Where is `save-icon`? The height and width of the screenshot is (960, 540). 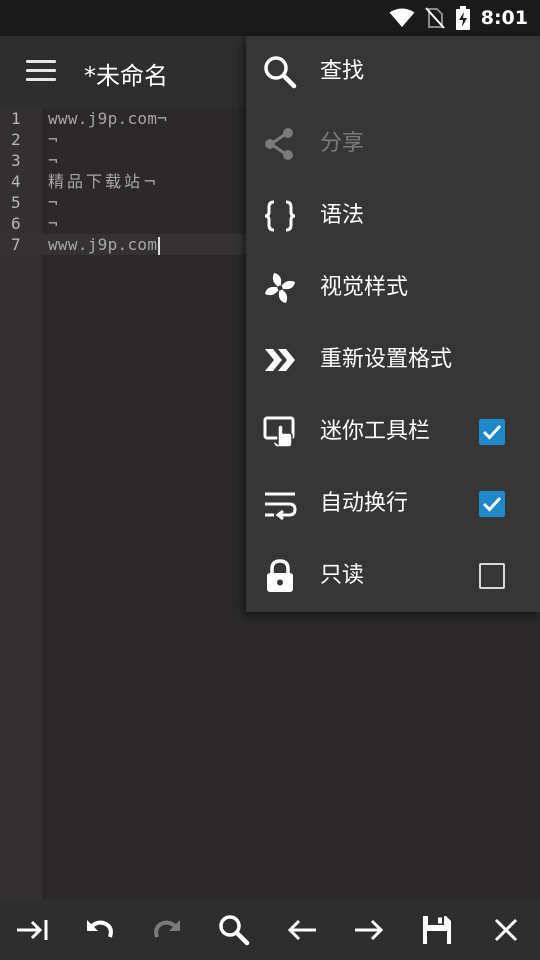 save-icon is located at coordinates (437, 930).